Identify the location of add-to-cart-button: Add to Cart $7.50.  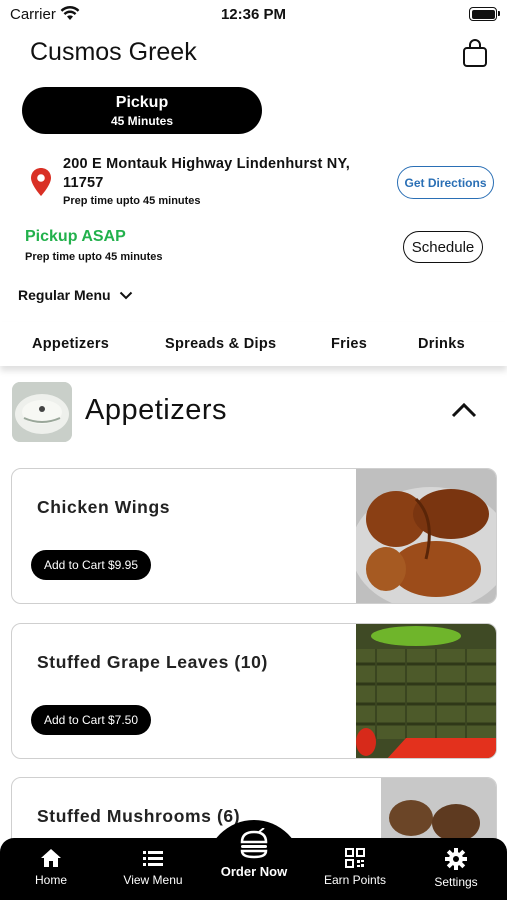
(91, 720).